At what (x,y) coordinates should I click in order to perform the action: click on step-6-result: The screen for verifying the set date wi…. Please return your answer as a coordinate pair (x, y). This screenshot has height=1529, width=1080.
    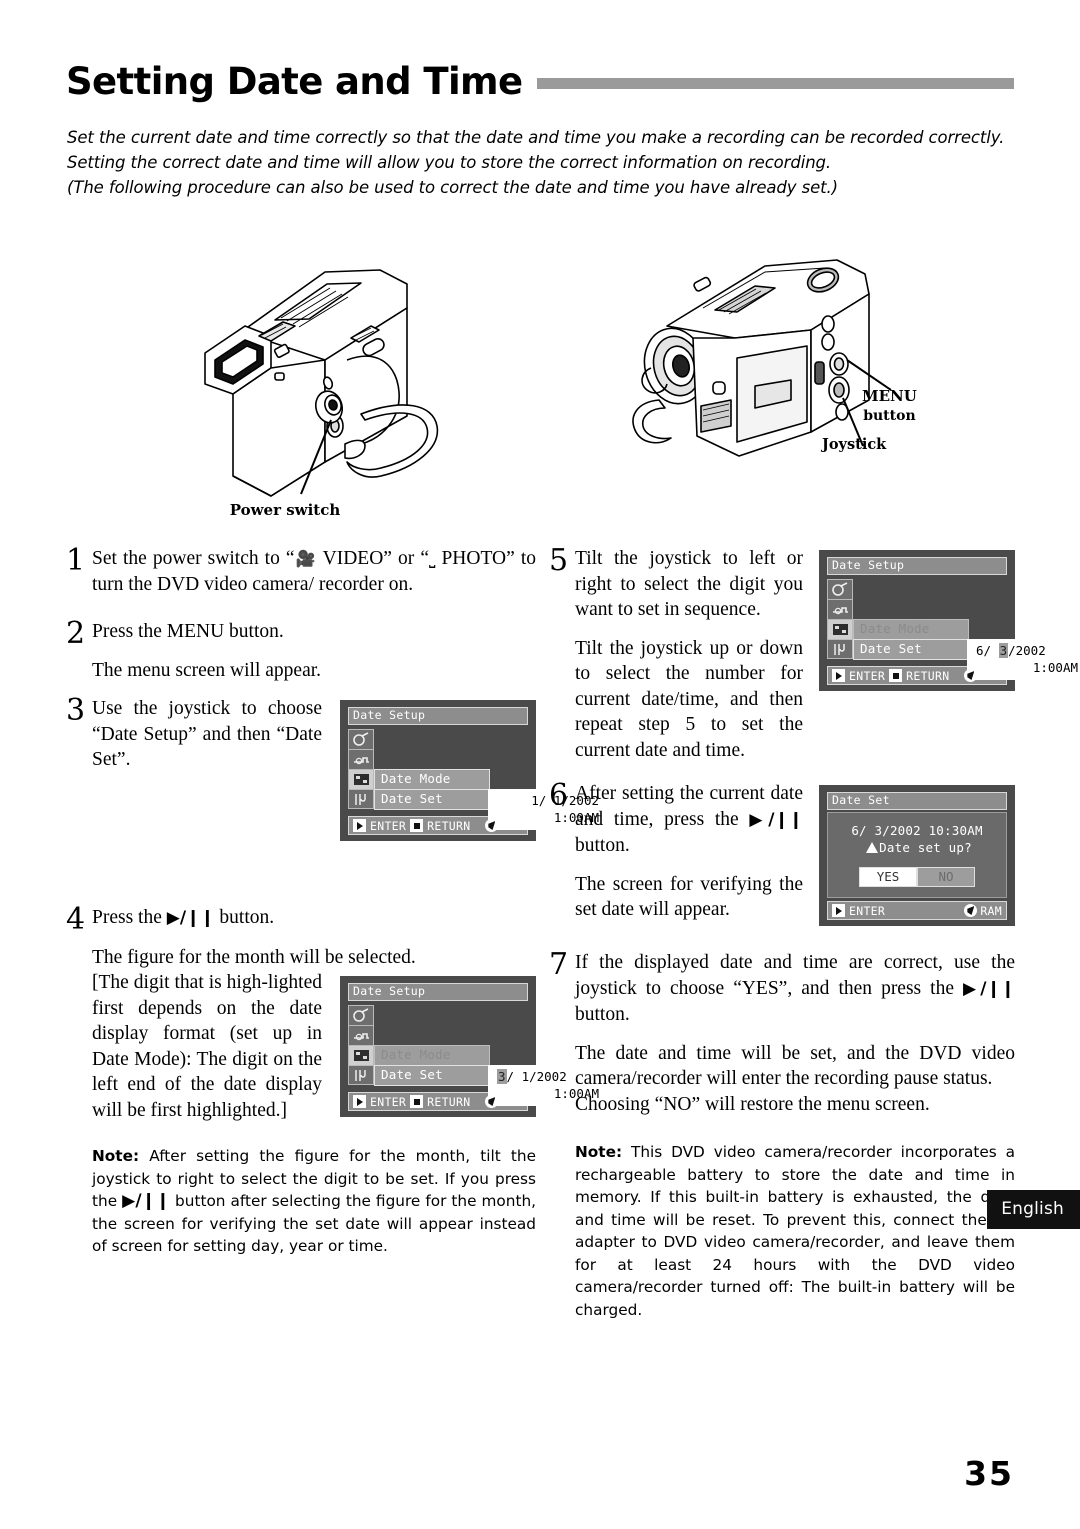
    Looking at the image, I should click on (689, 897).